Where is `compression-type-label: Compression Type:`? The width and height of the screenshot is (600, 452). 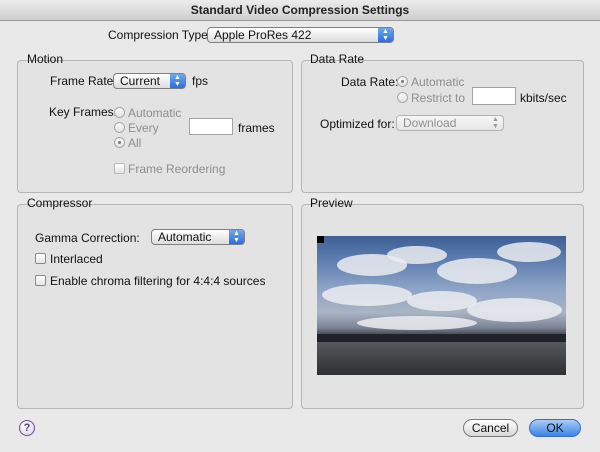 compression-type-label: Compression Type: is located at coordinates (160, 35).